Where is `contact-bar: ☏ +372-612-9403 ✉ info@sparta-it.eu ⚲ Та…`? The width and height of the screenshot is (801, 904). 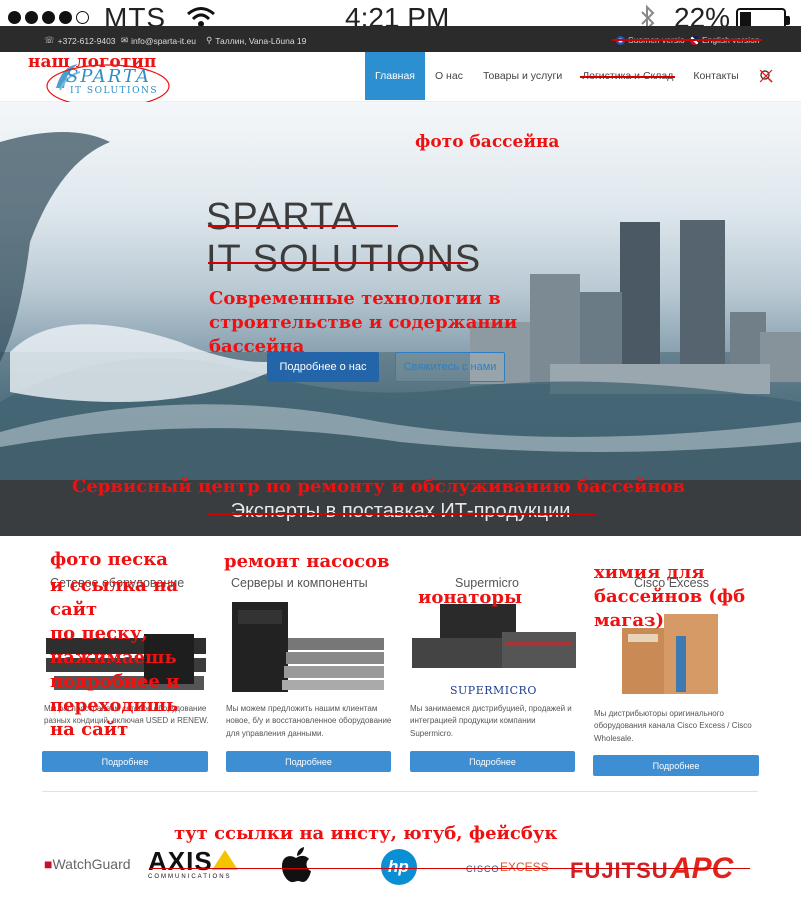
contact-bar: ☏ +372-612-9403 ✉ info@sparta-it.eu ⚲ Та… is located at coordinates (400, 39).